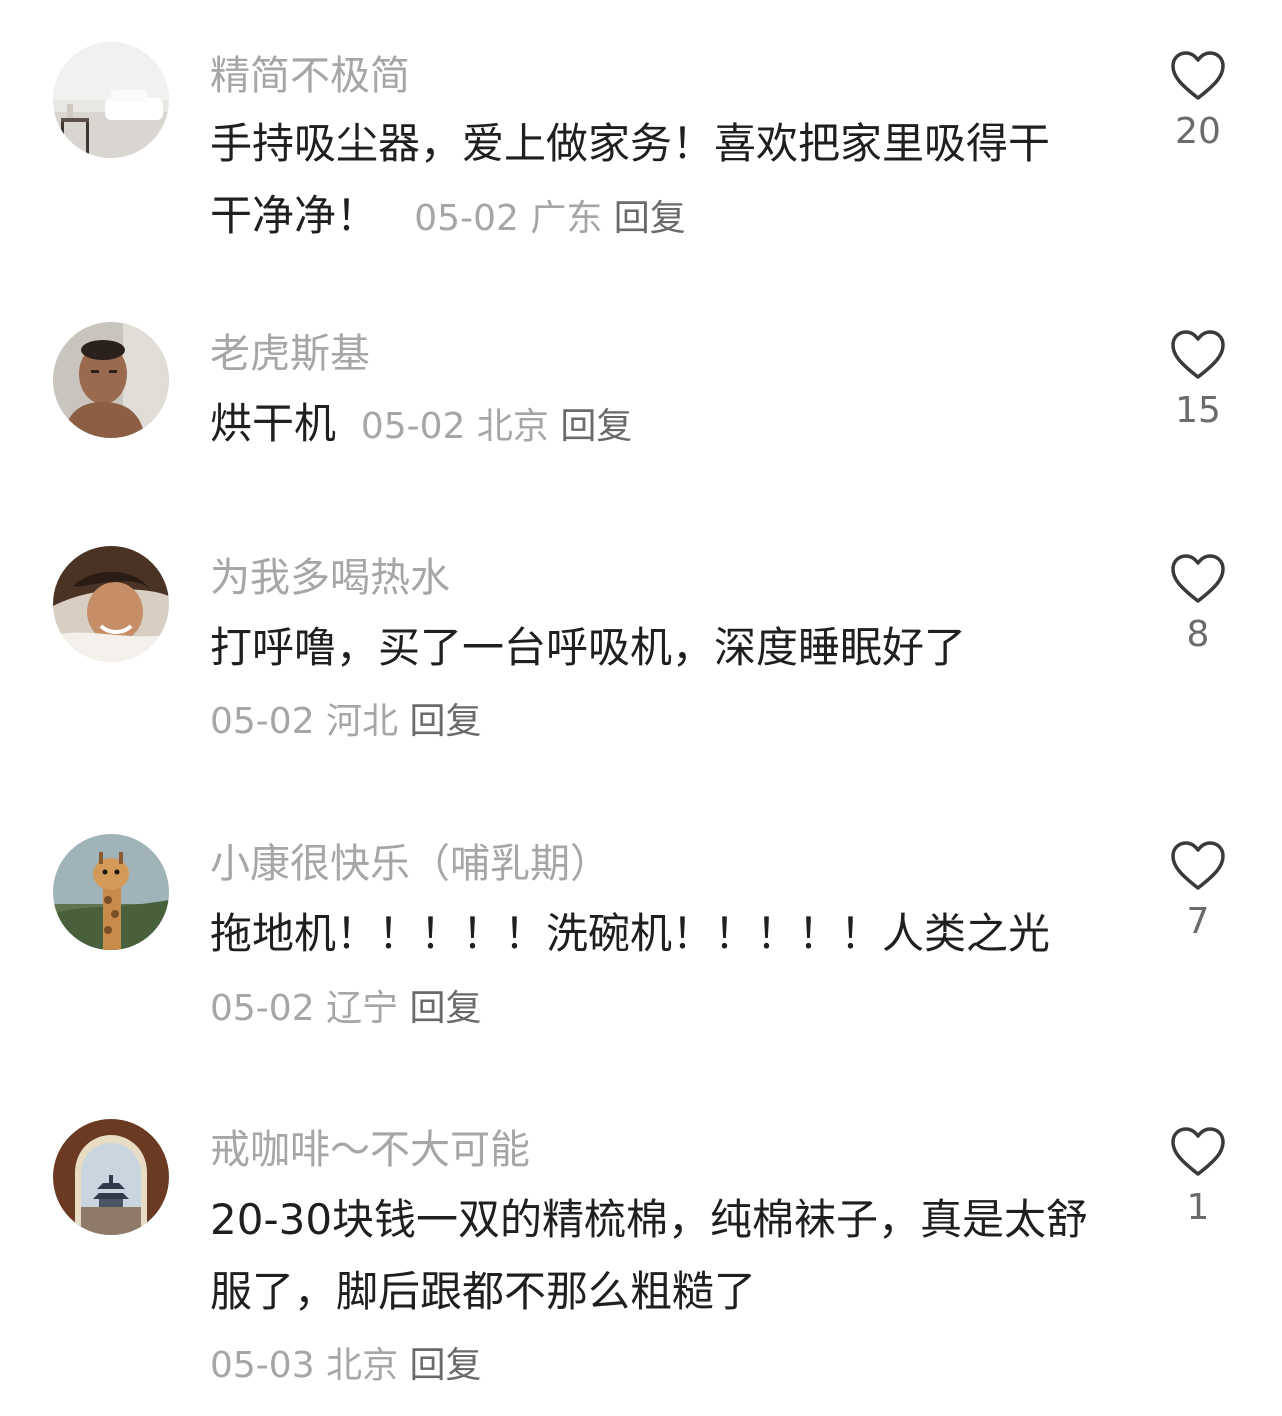  Describe the element at coordinates (630, 933) in the screenshot. I see `comment-body: 拖地机！！！！！洗碗机！！！！！人类之光` at that location.